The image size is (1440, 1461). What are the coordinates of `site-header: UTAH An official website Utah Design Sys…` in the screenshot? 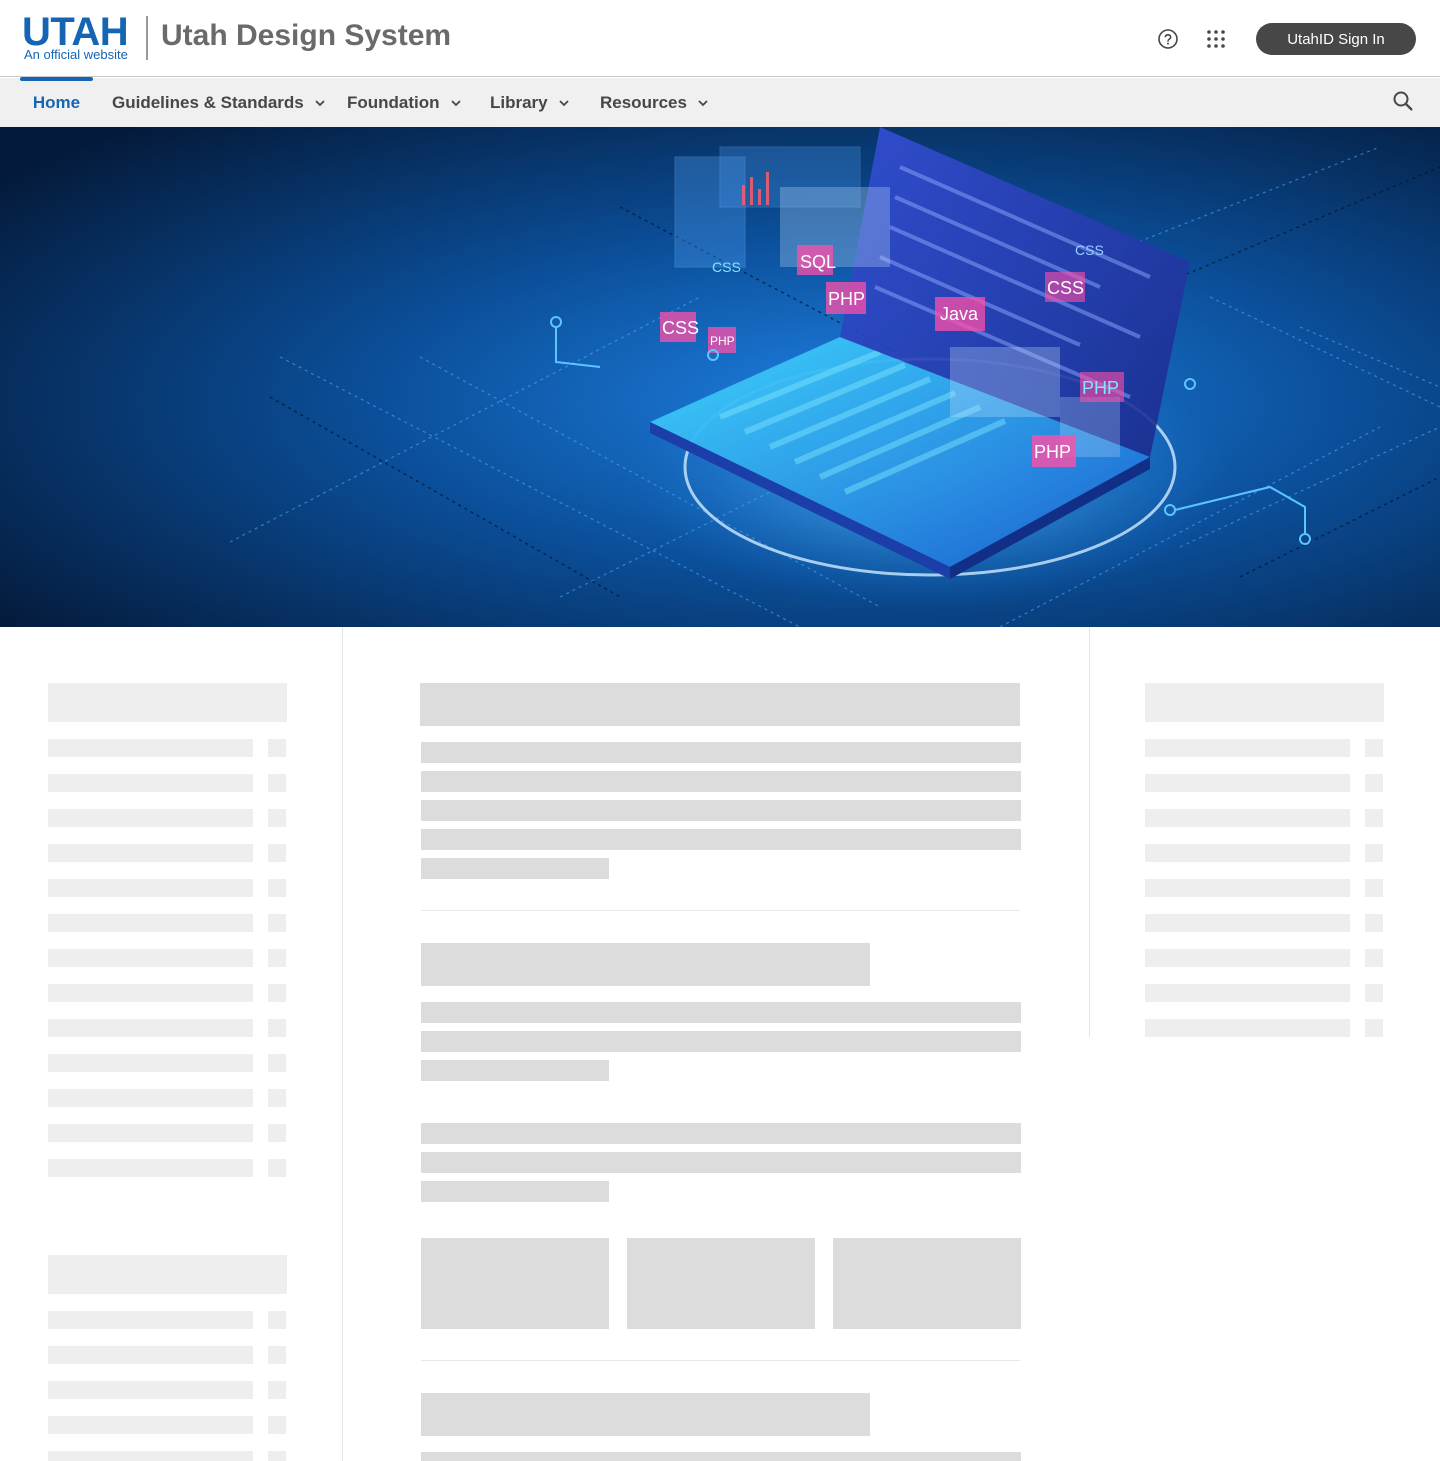 It's located at (720, 38).